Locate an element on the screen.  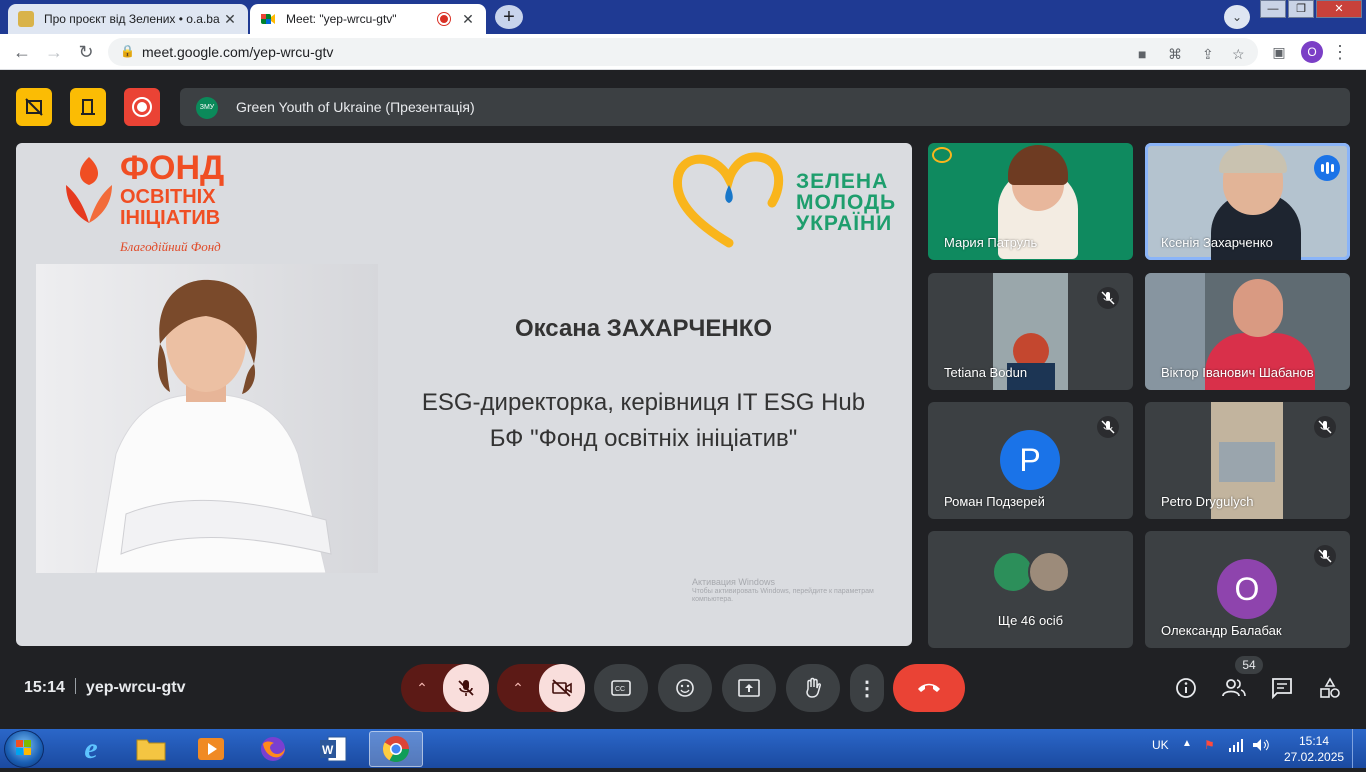
end-call-icon is located at coordinates (929, 687).